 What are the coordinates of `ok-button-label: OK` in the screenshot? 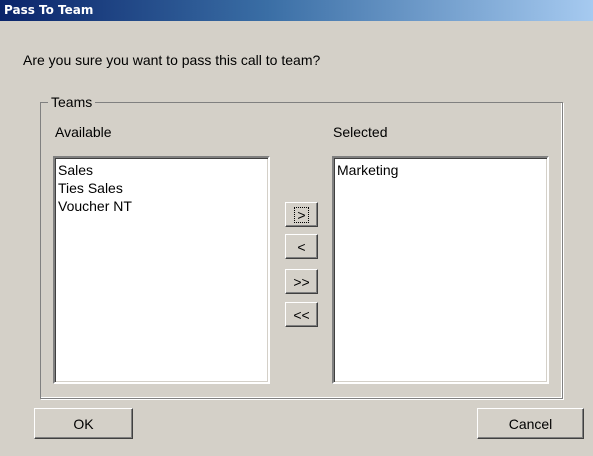 It's located at (83, 423).